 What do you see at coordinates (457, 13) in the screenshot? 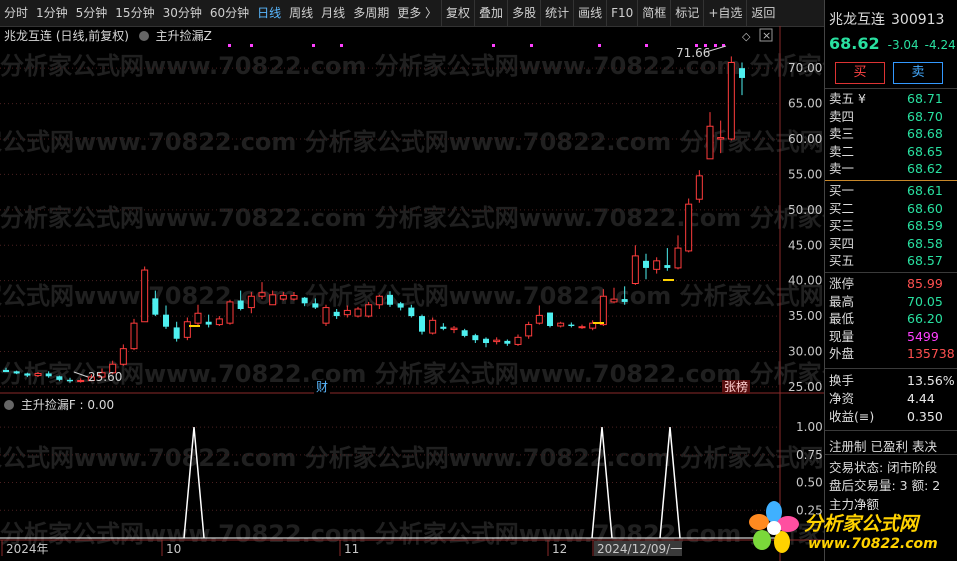
I see `toolbar-item: 复权` at bounding box center [457, 13].